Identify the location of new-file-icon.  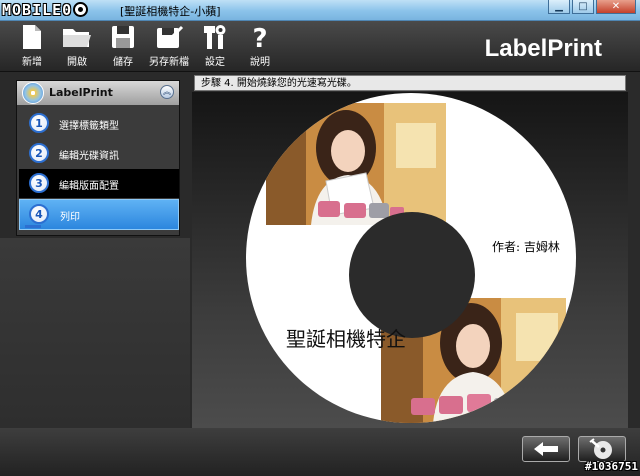
(32, 37).